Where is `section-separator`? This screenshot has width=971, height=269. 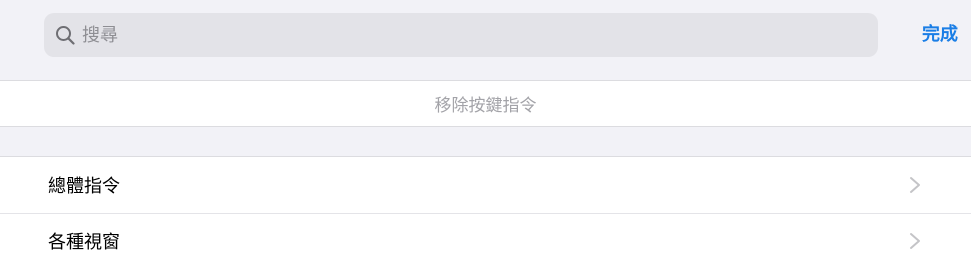 section-separator is located at coordinates (485, 141).